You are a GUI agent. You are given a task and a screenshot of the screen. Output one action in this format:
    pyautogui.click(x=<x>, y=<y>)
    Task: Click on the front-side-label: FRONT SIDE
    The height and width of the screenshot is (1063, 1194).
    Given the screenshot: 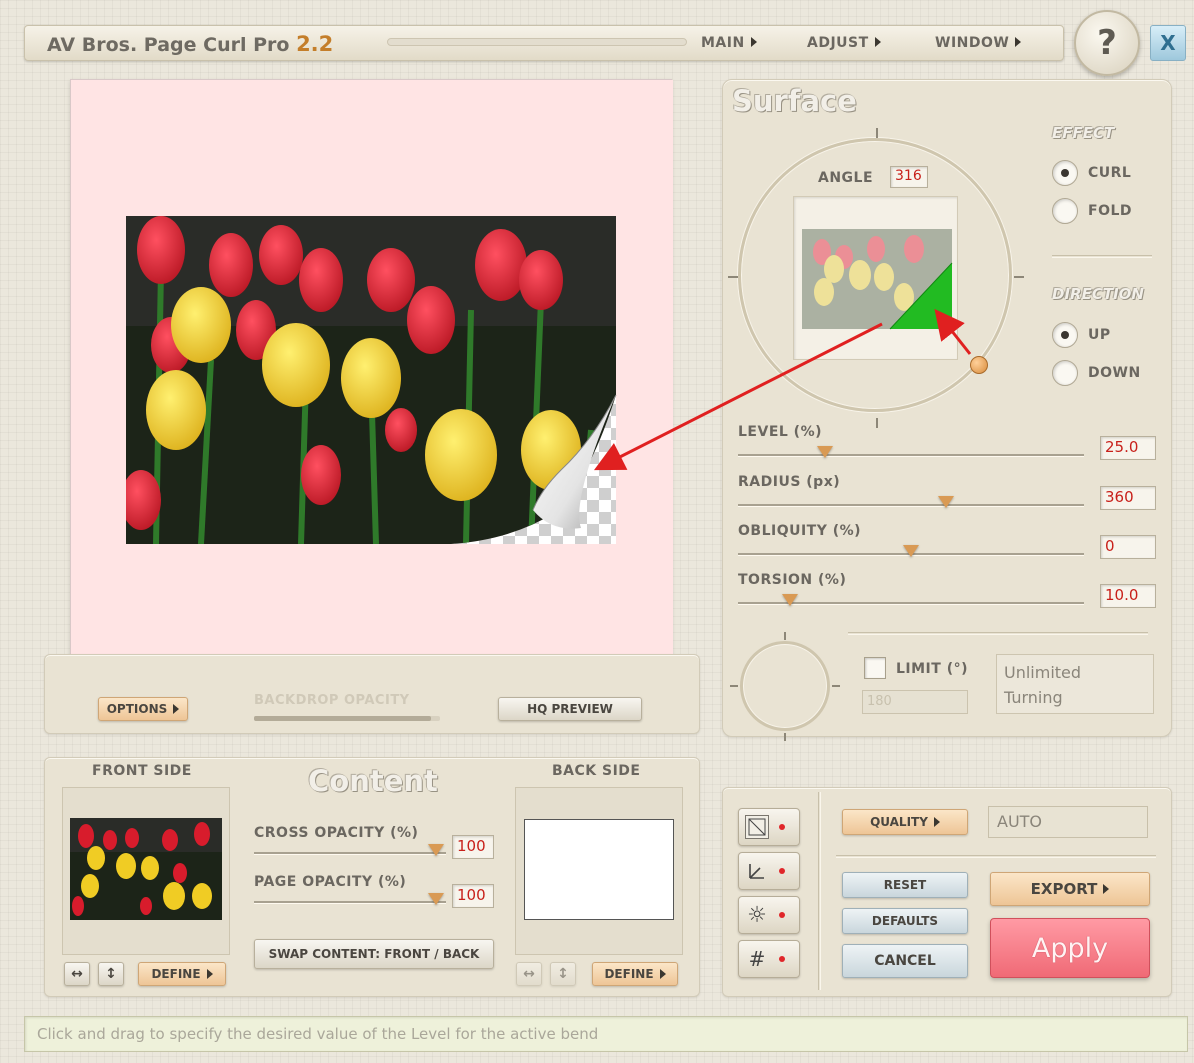 What is the action you would take?
    pyautogui.click(x=142, y=771)
    